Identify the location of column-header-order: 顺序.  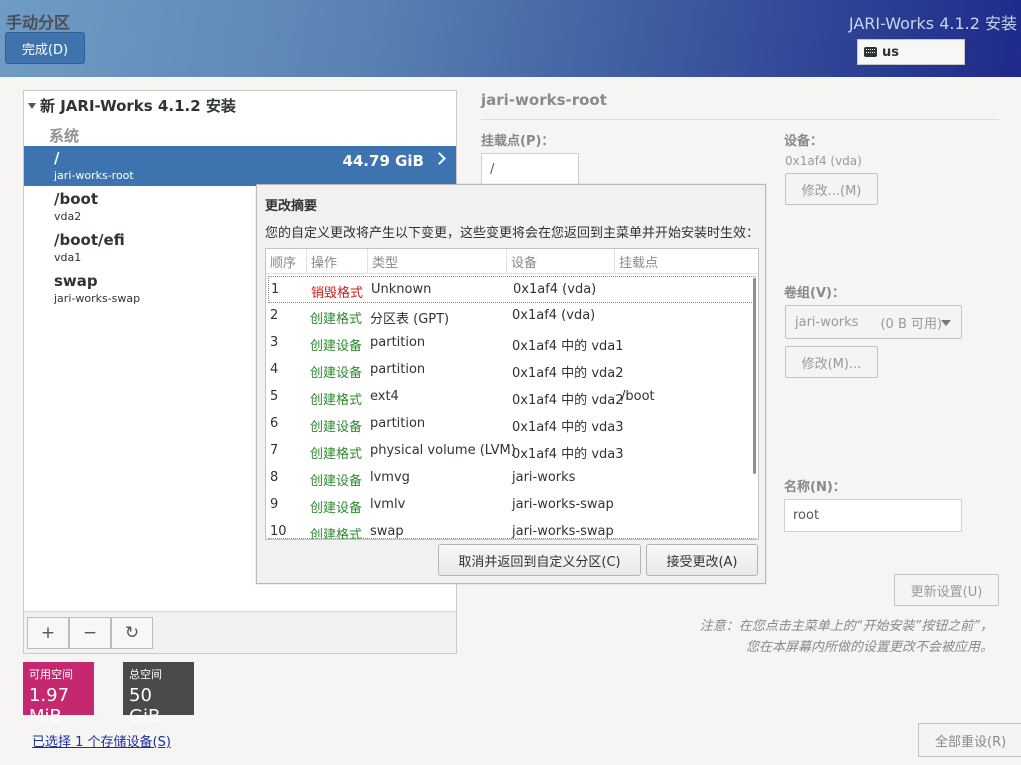
(286, 261).